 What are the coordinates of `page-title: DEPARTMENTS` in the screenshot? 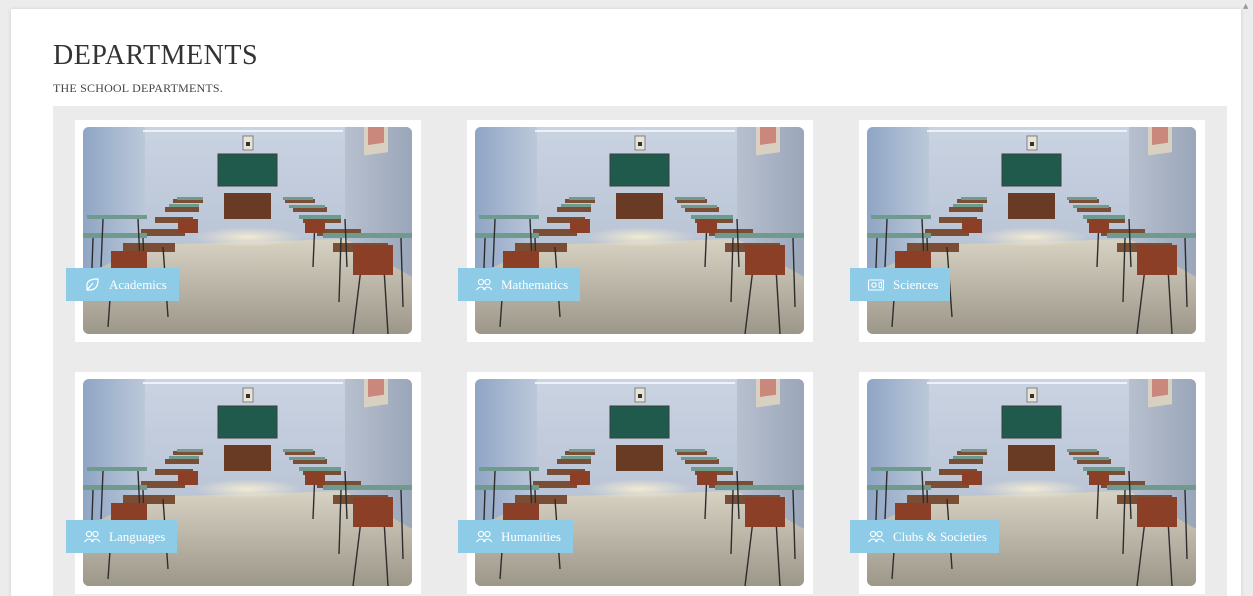 It's located at (156, 55).